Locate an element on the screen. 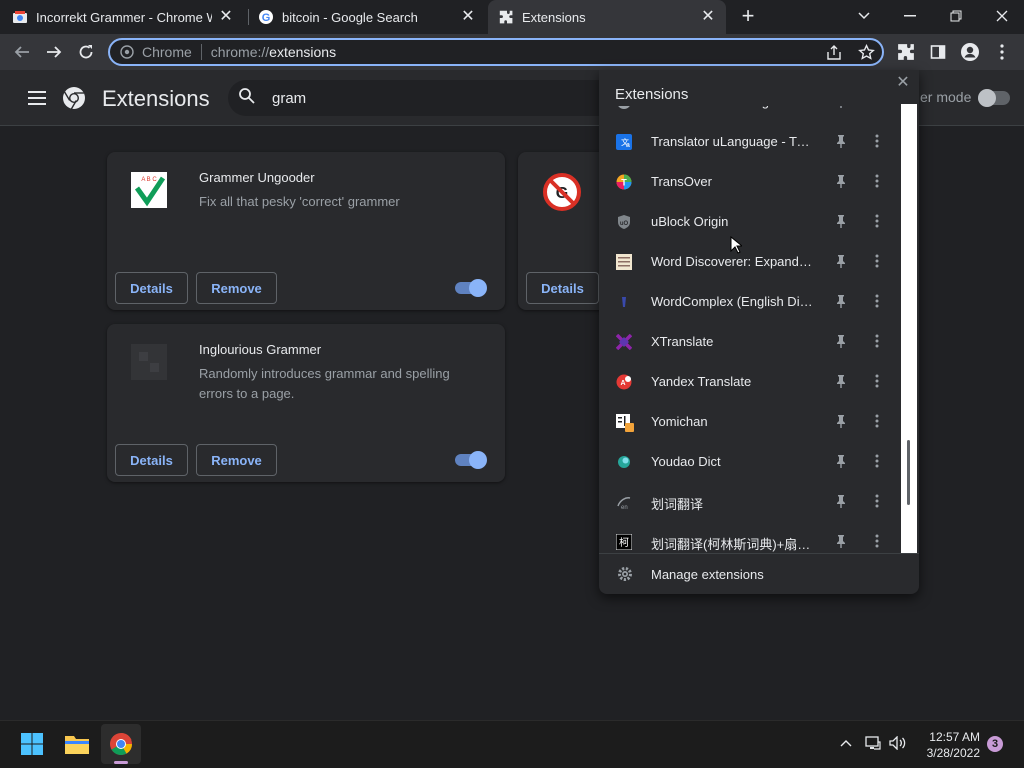 This screenshot has width=1024, height=768. gear-icon is located at coordinates (625, 576).